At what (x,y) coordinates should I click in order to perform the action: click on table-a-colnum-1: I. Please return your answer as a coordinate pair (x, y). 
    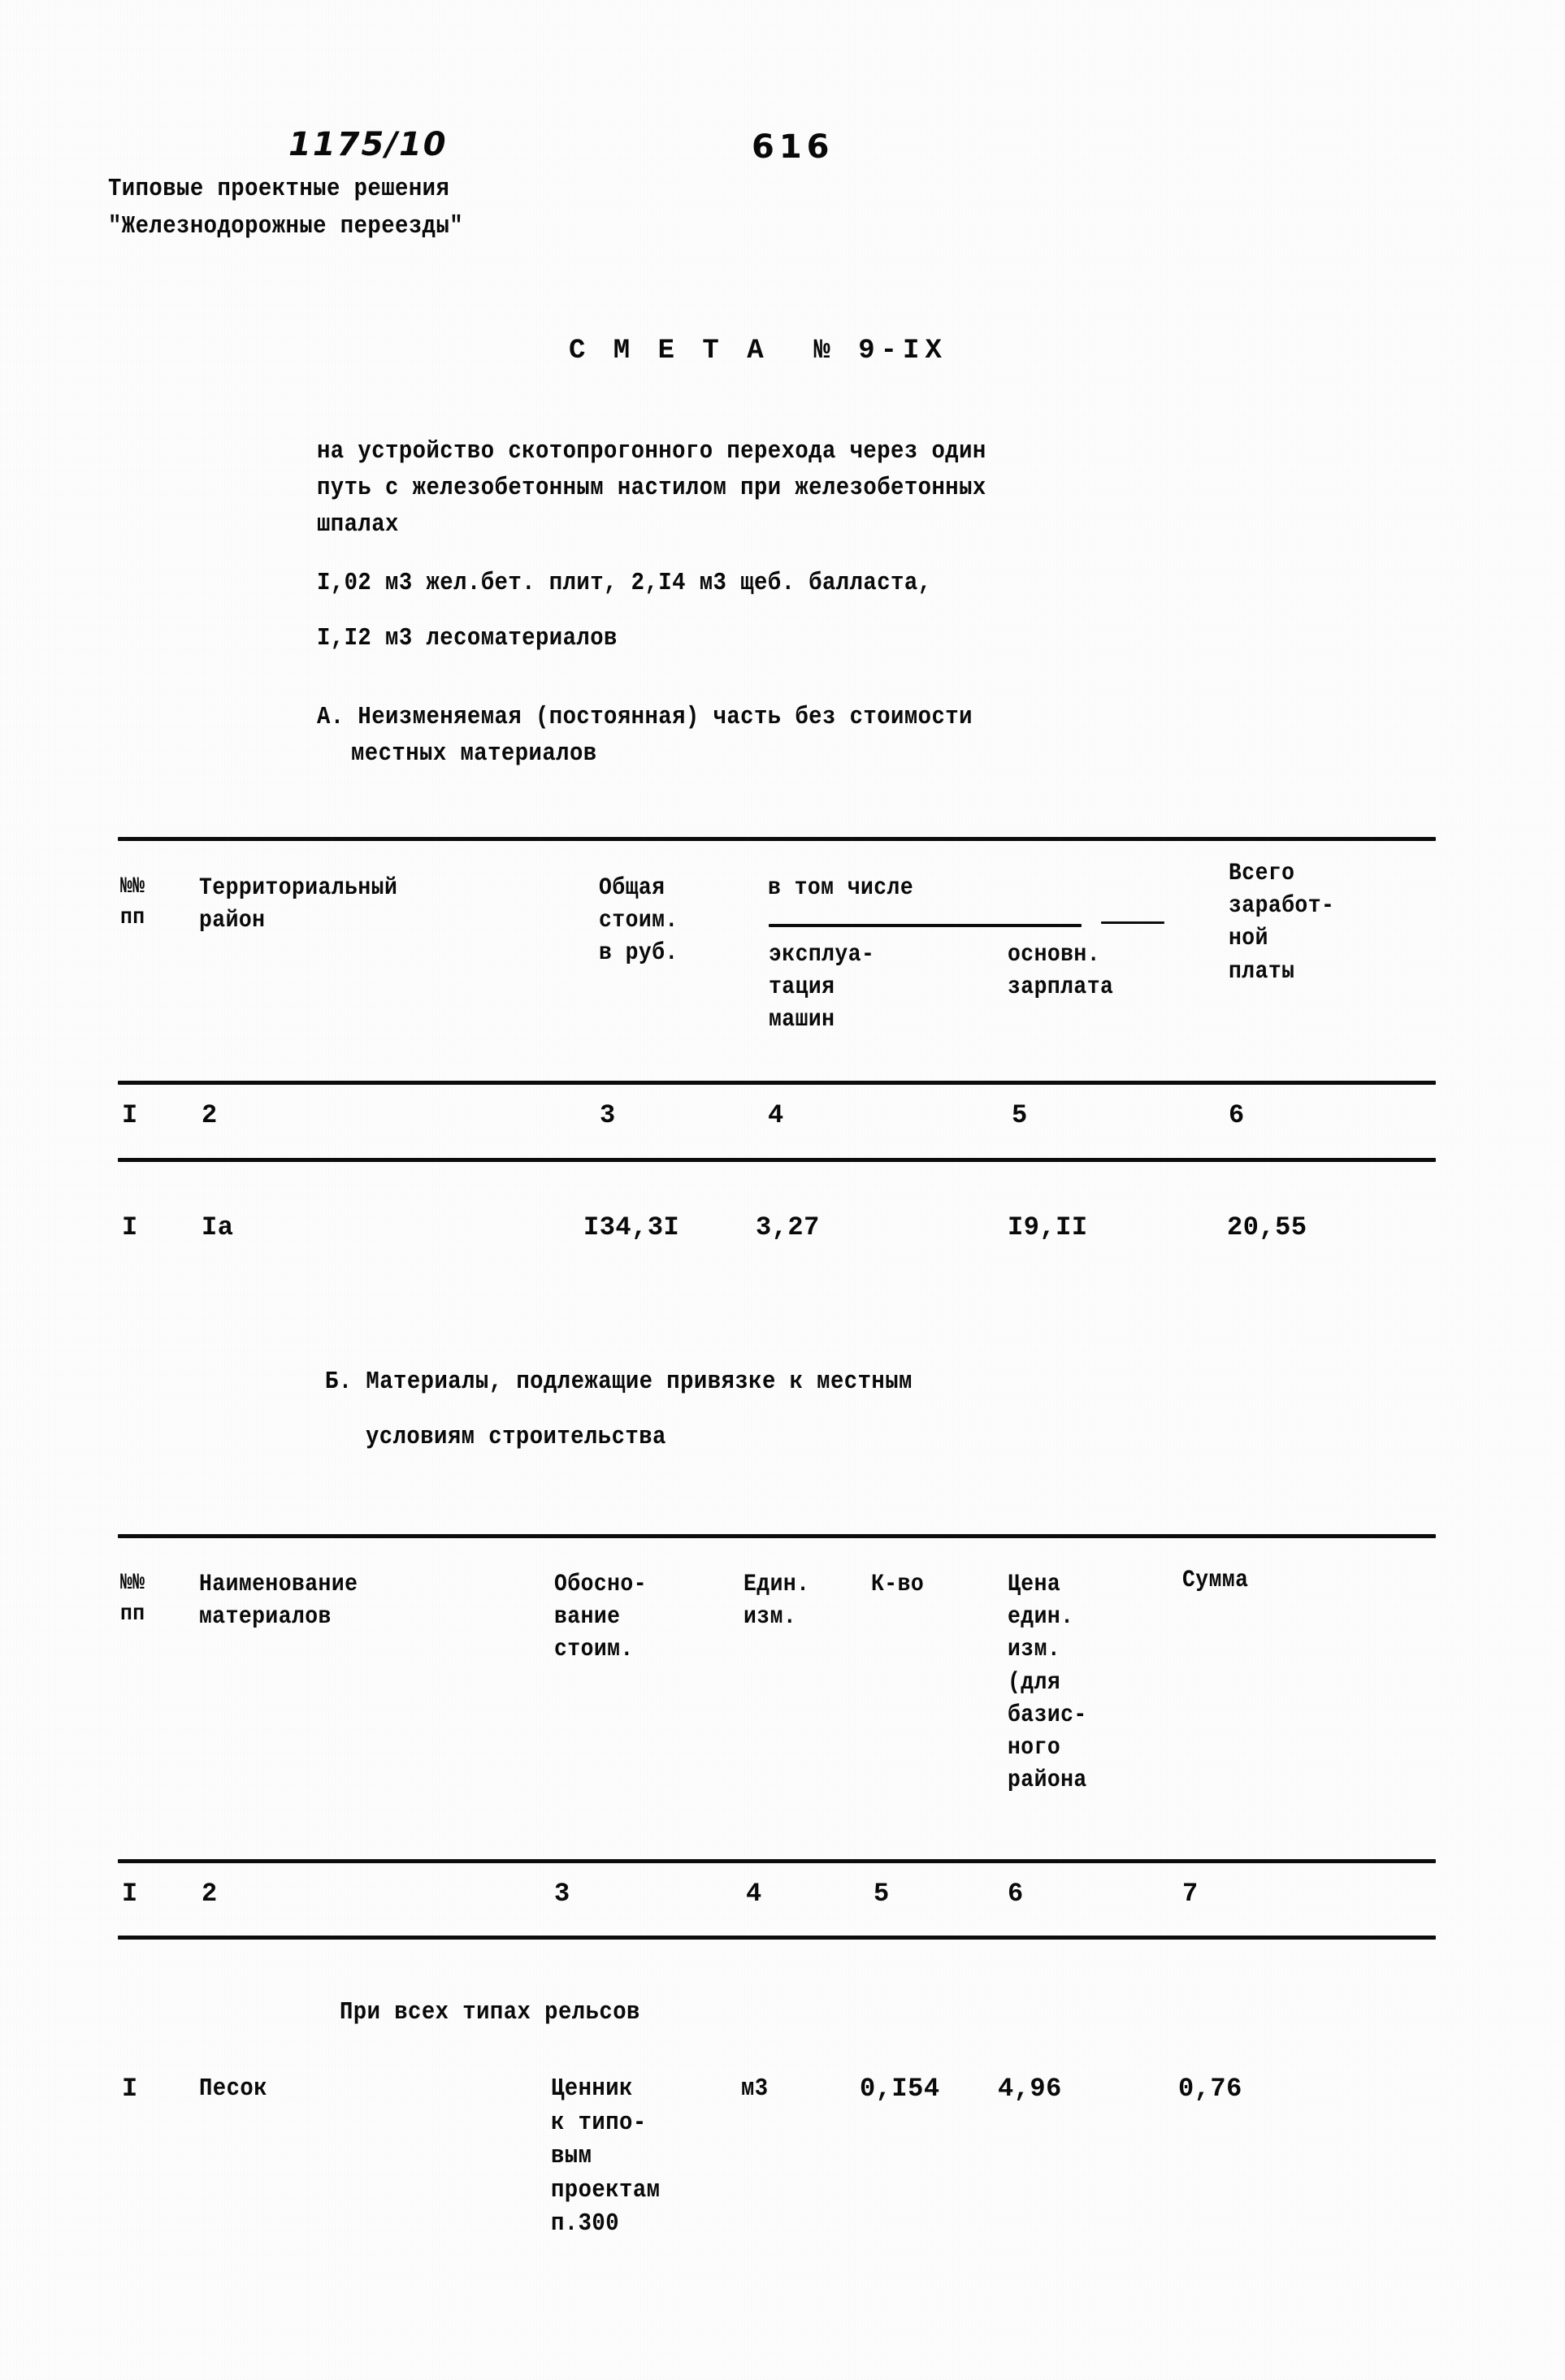
    Looking at the image, I should click on (130, 1115).